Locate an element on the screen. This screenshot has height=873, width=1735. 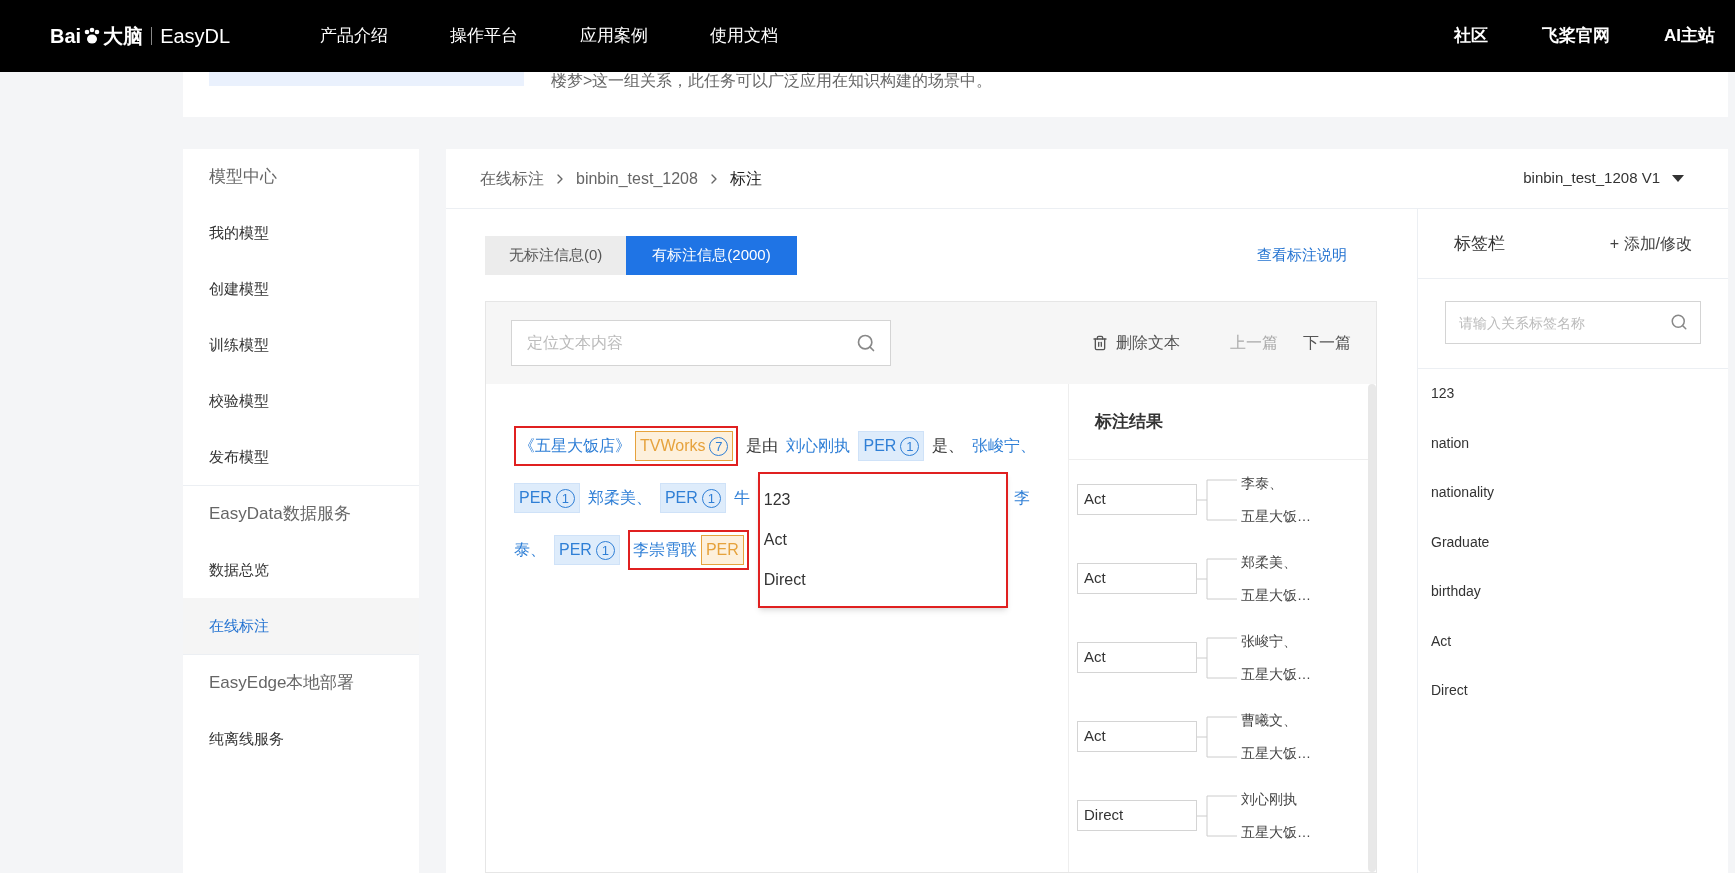
nav-link: 应用案例 is located at coordinates (614, 36).